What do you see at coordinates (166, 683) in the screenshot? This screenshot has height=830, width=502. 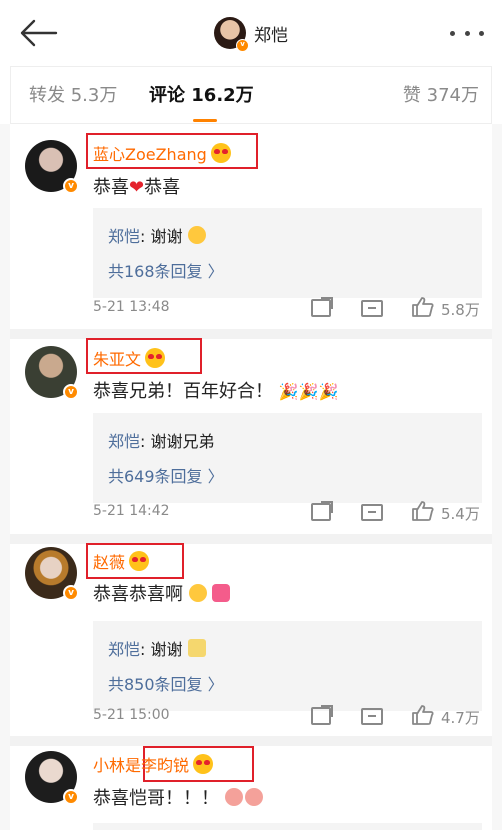 I see `view-replies-link: 共850条回复 〉` at bounding box center [166, 683].